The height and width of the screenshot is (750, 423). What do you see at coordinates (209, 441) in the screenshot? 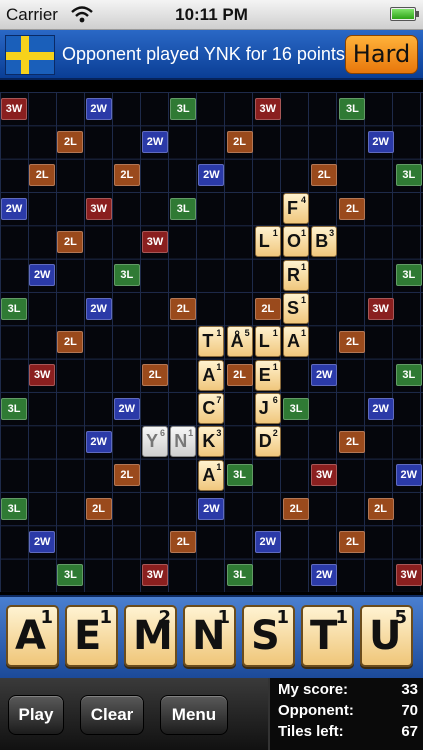
I see `tile-letter: K` at bounding box center [209, 441].